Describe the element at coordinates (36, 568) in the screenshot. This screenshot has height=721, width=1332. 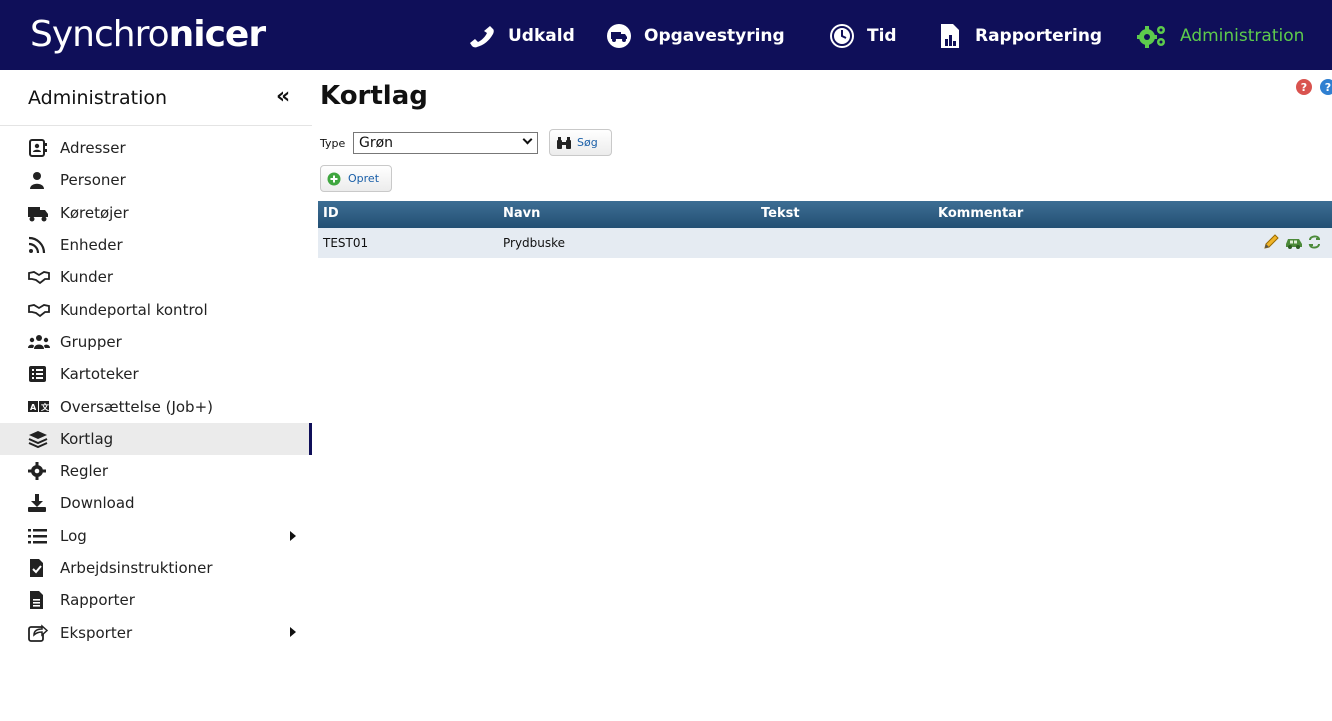
I see `file-check-icon` at that location.